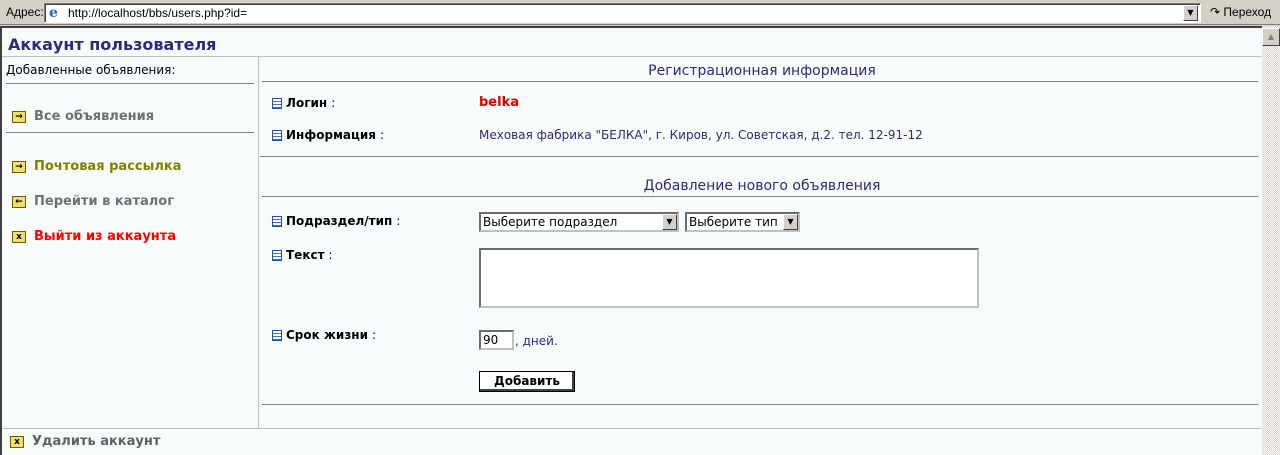 The image size is (1280, 455). Describe the element at coordinates (19, 201) in the screenshot. I see `folder-arrow-left-icon: ←` at that location.